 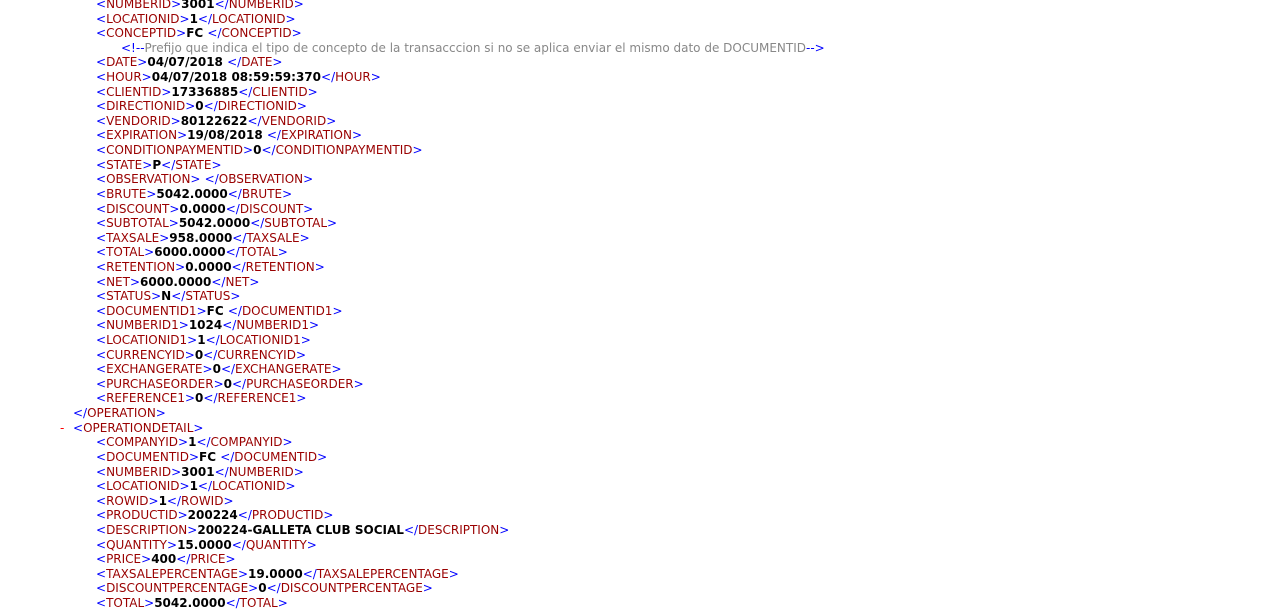 What do you see at coordinates (271, 208) in the screenshot?
I see `xml-close-tag-name: DISCOUNT` at bounding box center [271, 208].